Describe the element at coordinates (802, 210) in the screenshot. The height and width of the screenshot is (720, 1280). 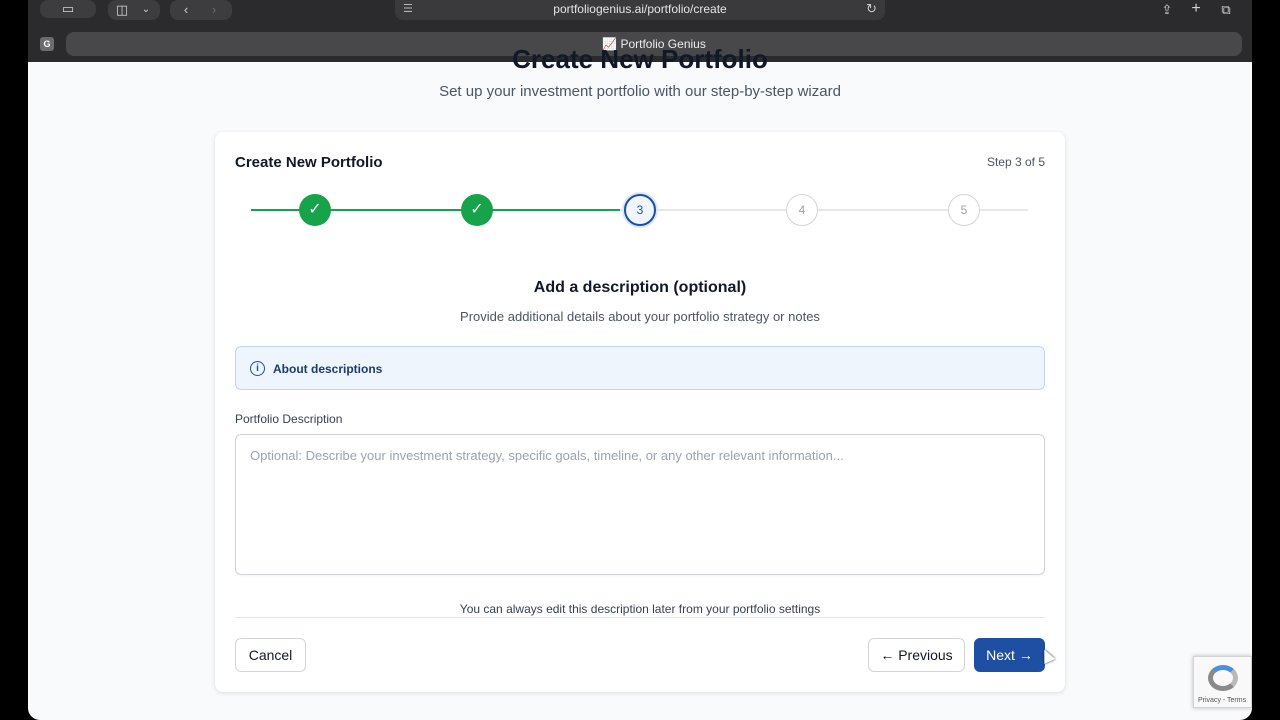
I see `step-4-pending: 4` at that location.